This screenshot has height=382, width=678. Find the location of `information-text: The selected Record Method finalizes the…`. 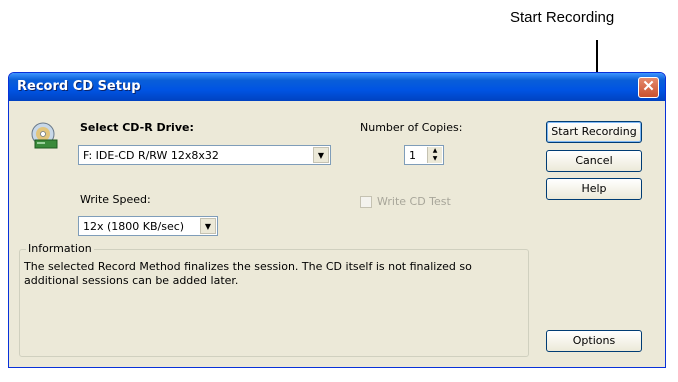

information-text: The selected Record Method finalizes the… is located at coordinates (248, 273).